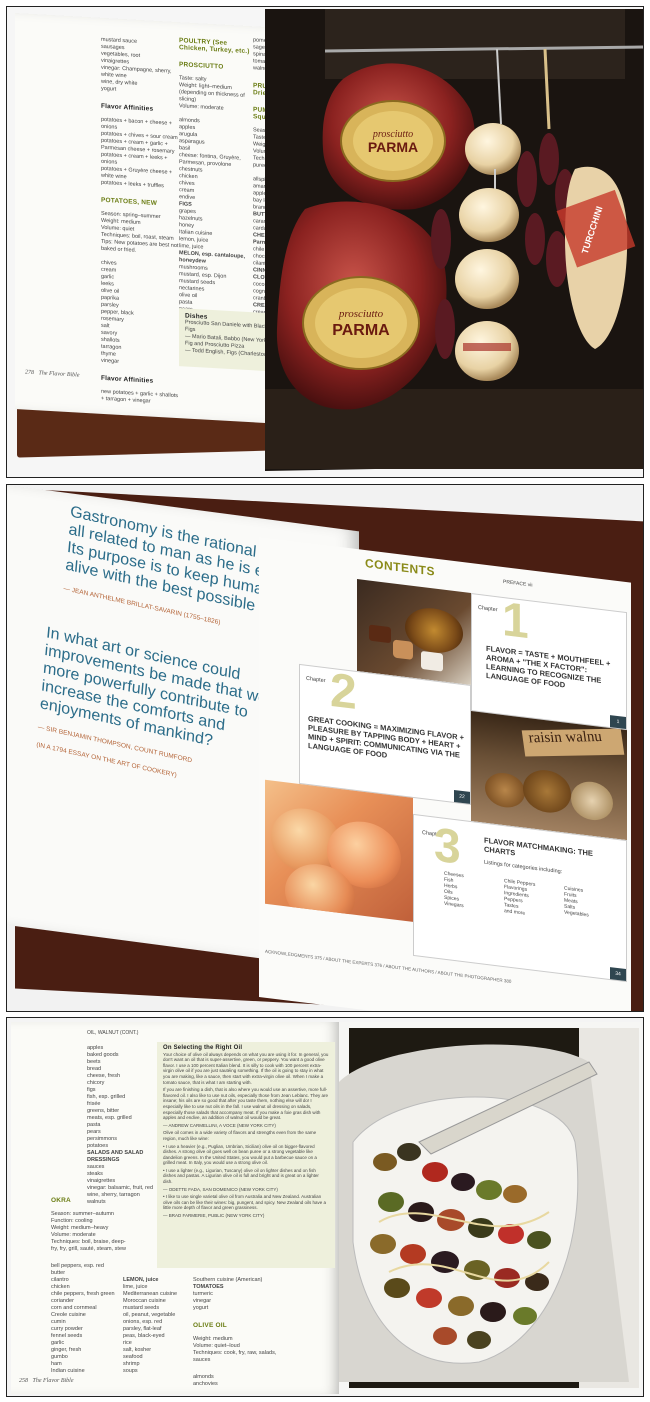 This screenshot has width=650, height=1402. I want to click on raisin-sign: raisin walnu, so click(573, 742).